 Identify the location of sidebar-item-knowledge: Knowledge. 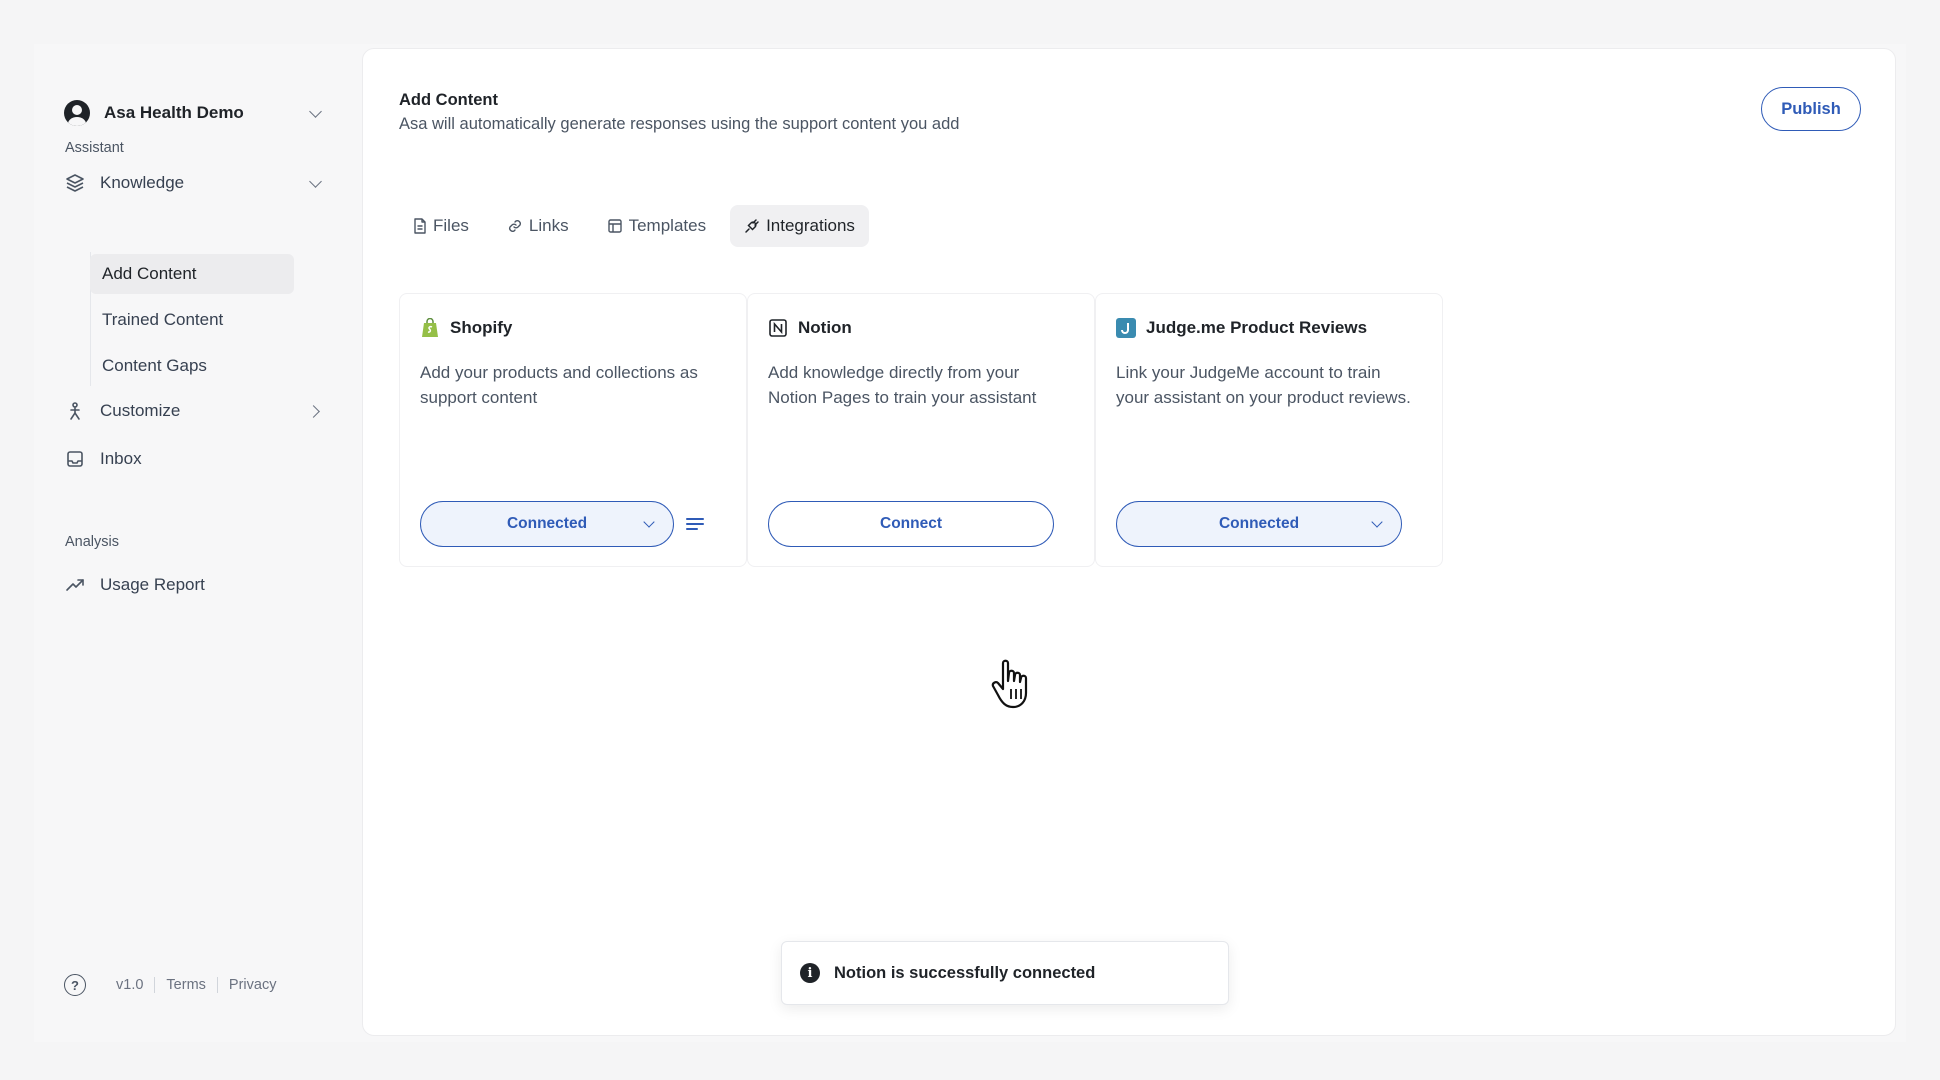
(197, 183).